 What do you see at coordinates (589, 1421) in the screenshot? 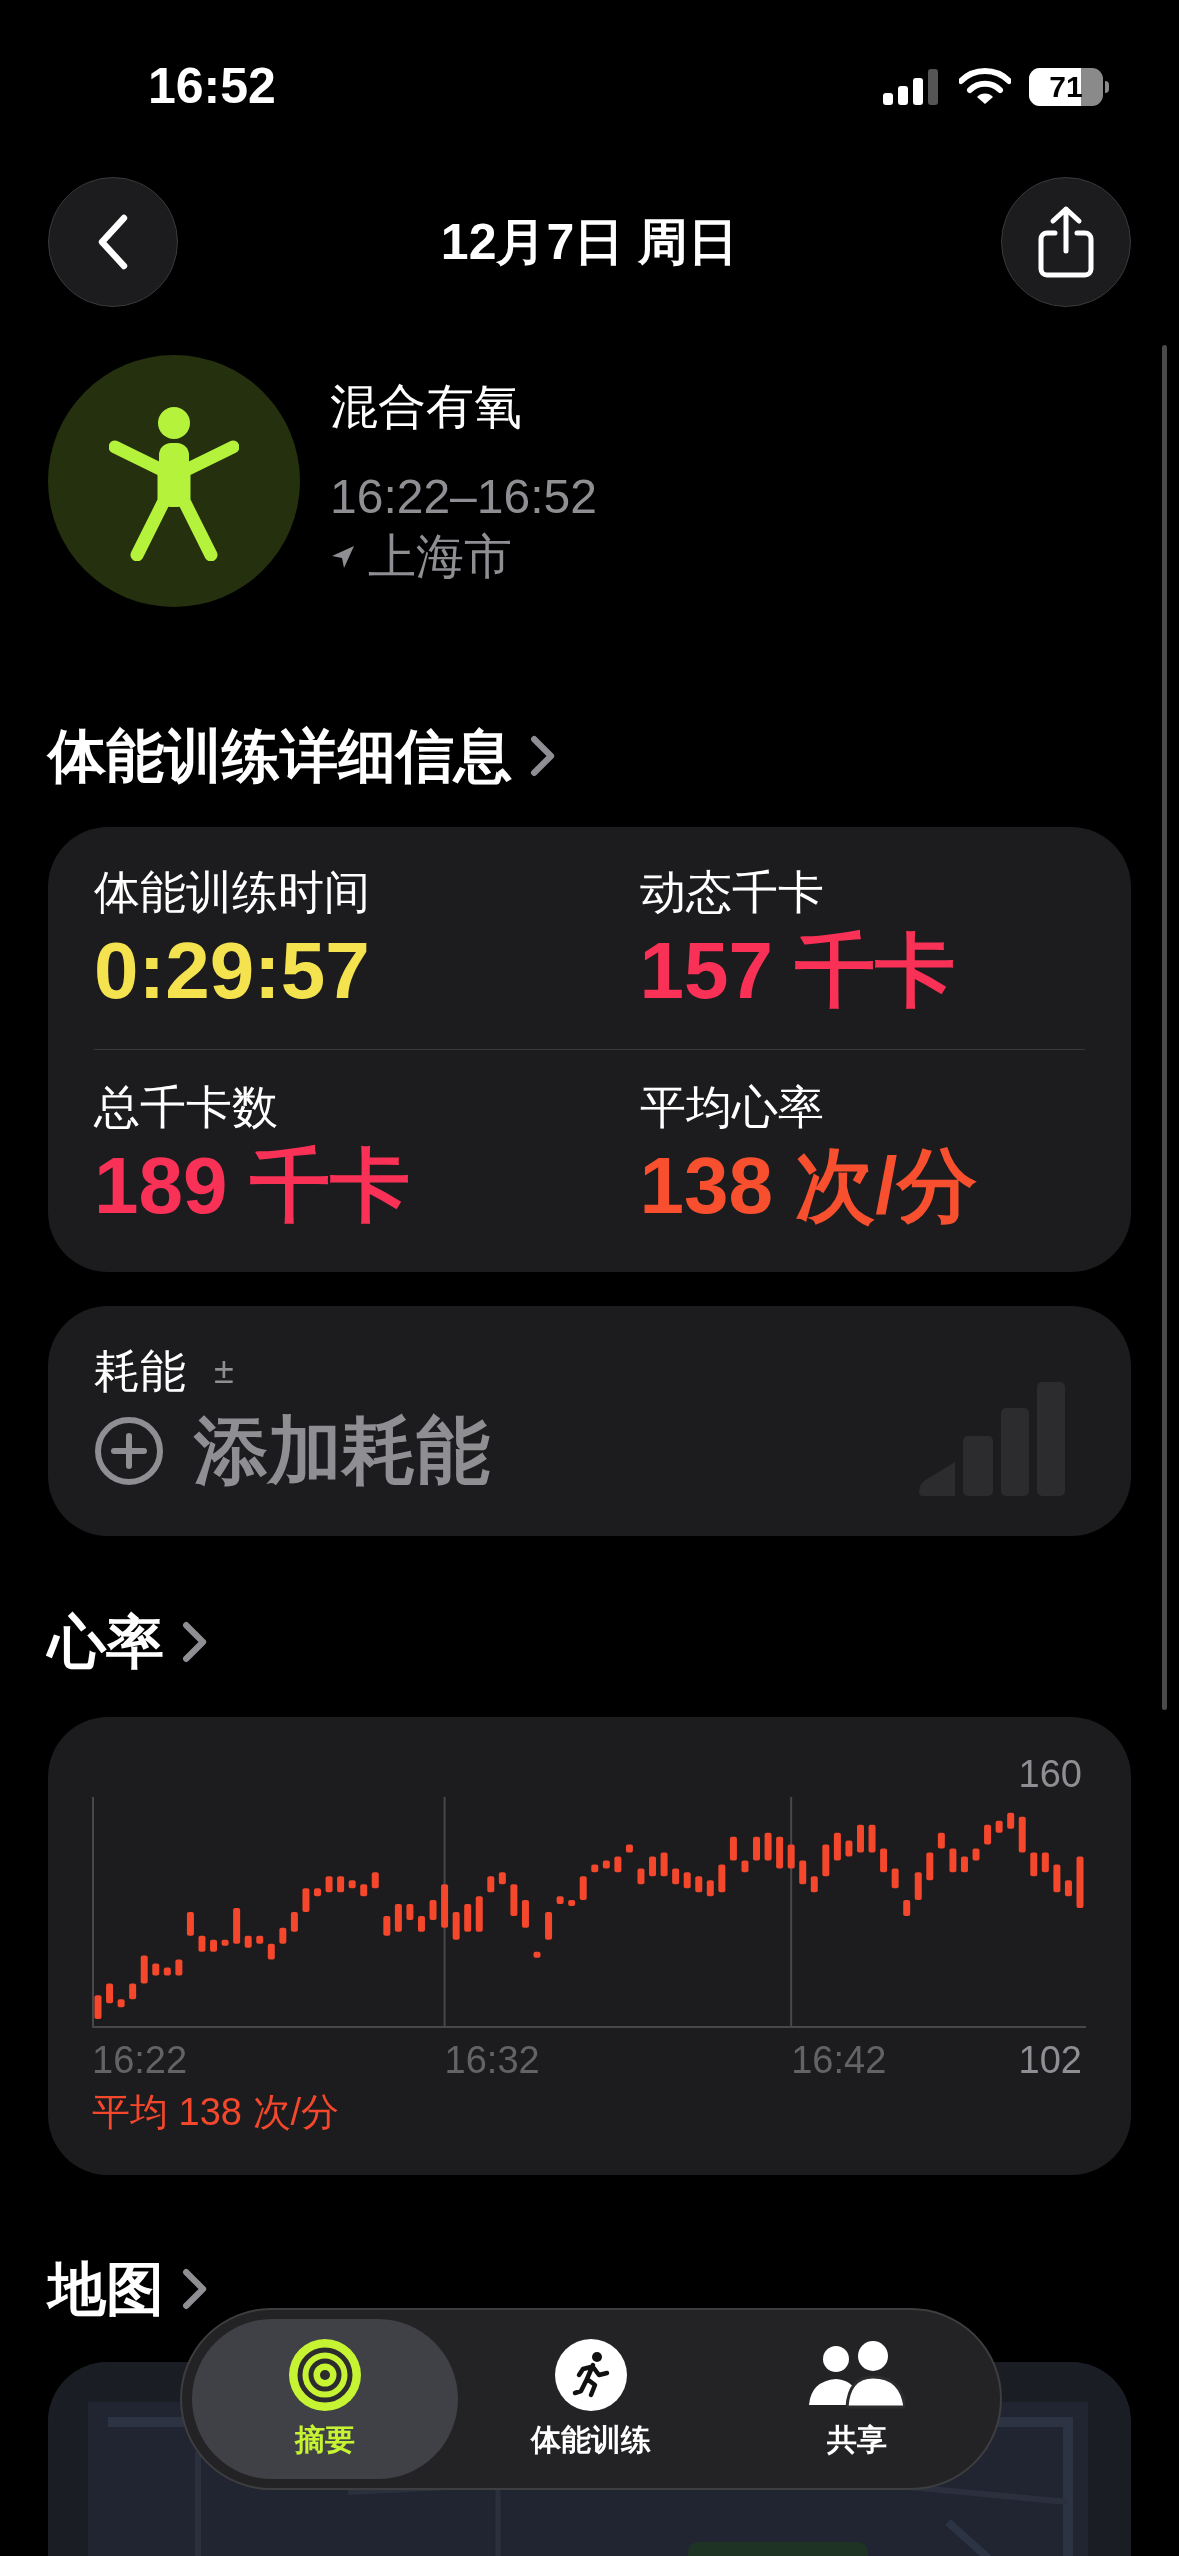
I see `energy-card: 耗能 ± 添加耗能` at bounding box center [589, 1421].